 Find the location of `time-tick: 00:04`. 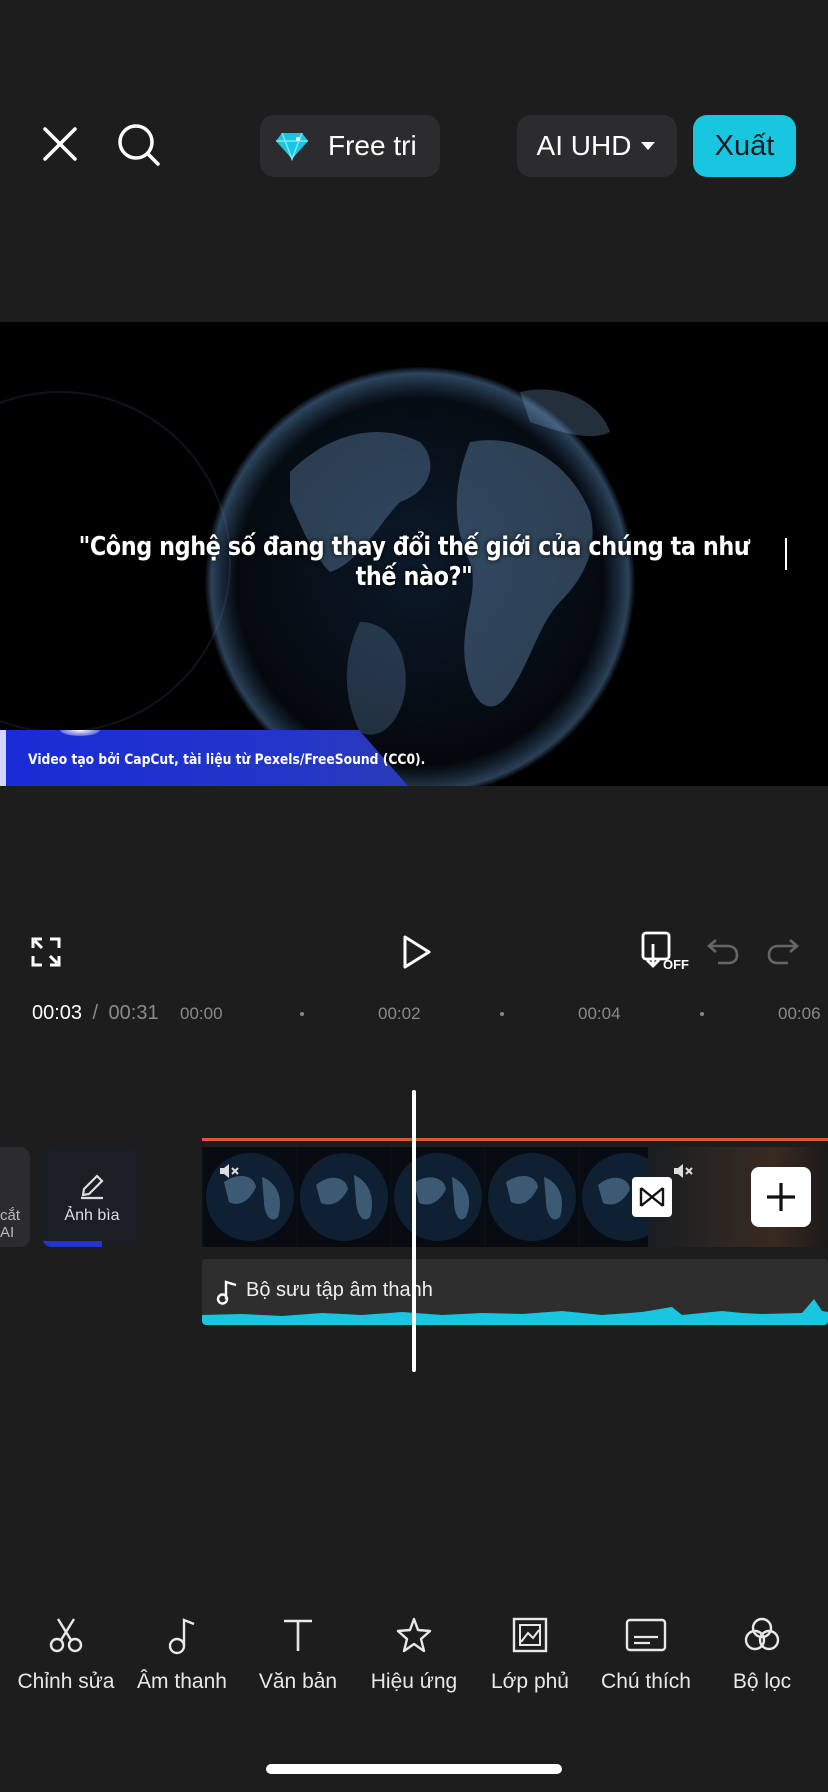

time-tick: 00:04 is located at coordinates (599, 1013).